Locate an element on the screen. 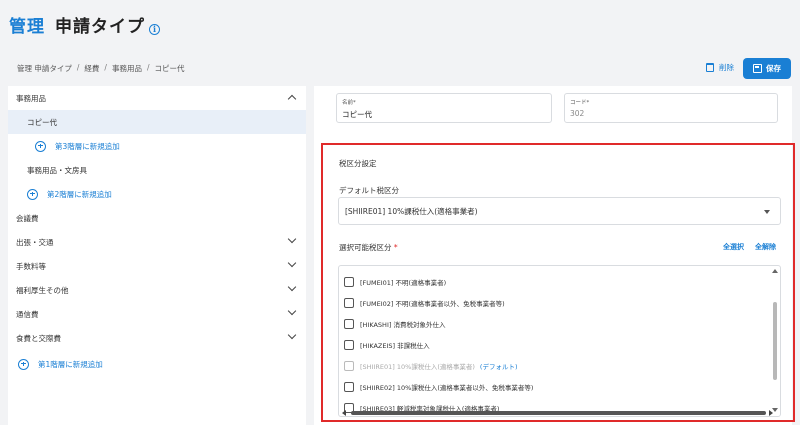 The height and width of the screenshot is (425, 800). name-field: 名前* コピー代 is located at coordinates (444, 108).